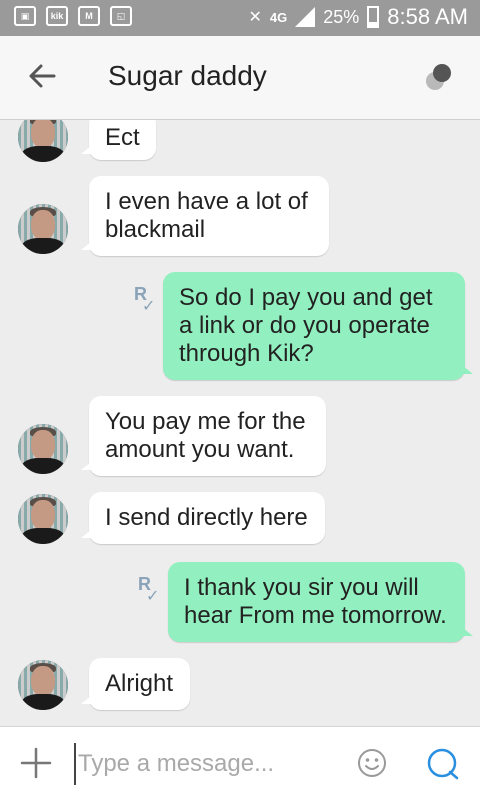  What do you see at coordinates (240, 18) in the screenshot?
I see `status-bar: ▣ kik M ◱ ✕ 4G 25% 8:58 AM` at bounding box center [240, 18].